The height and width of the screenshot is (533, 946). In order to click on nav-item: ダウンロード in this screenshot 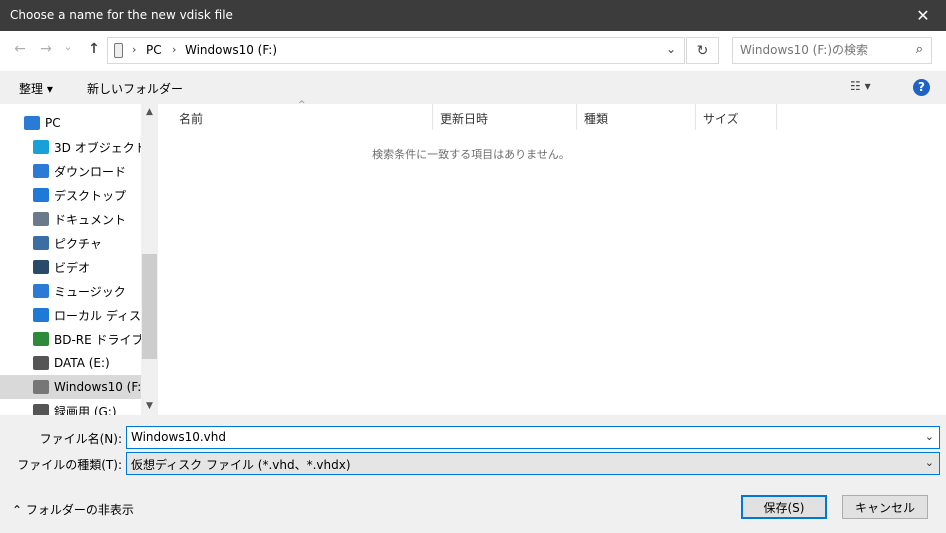, I will do `click(70, 171)`.